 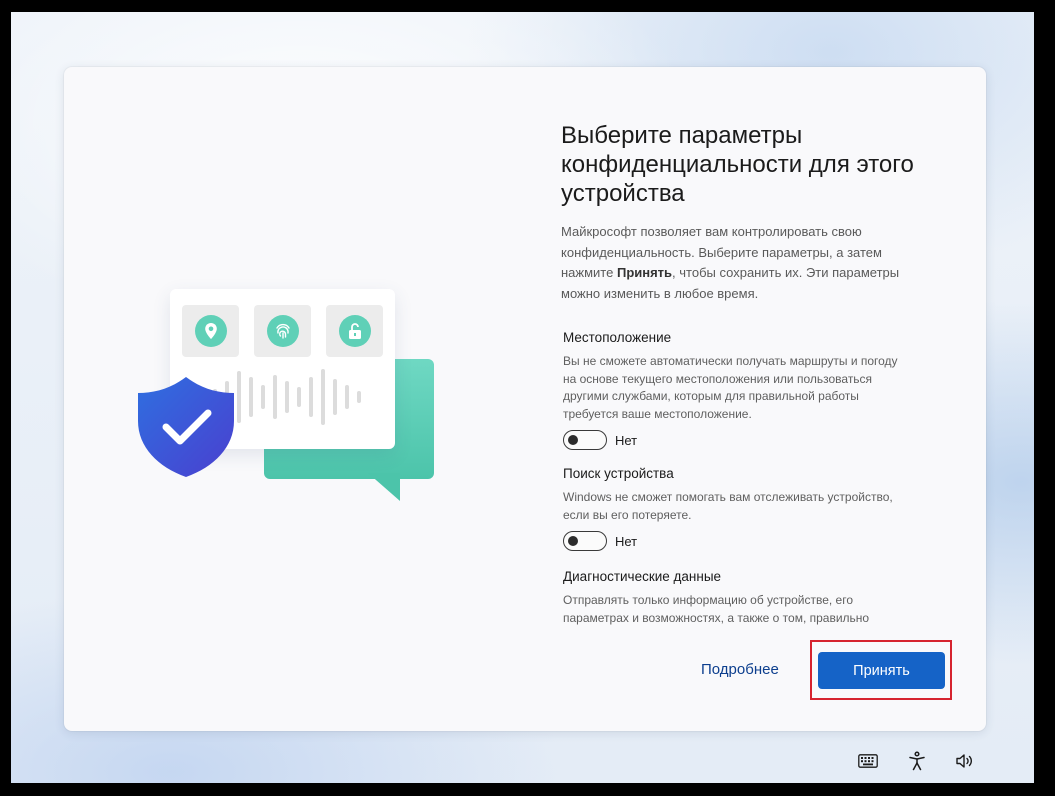 What do you see at coordinates (585, 440) in the screenshot?
I see `location-toggle` at bounding box center [585, 440].